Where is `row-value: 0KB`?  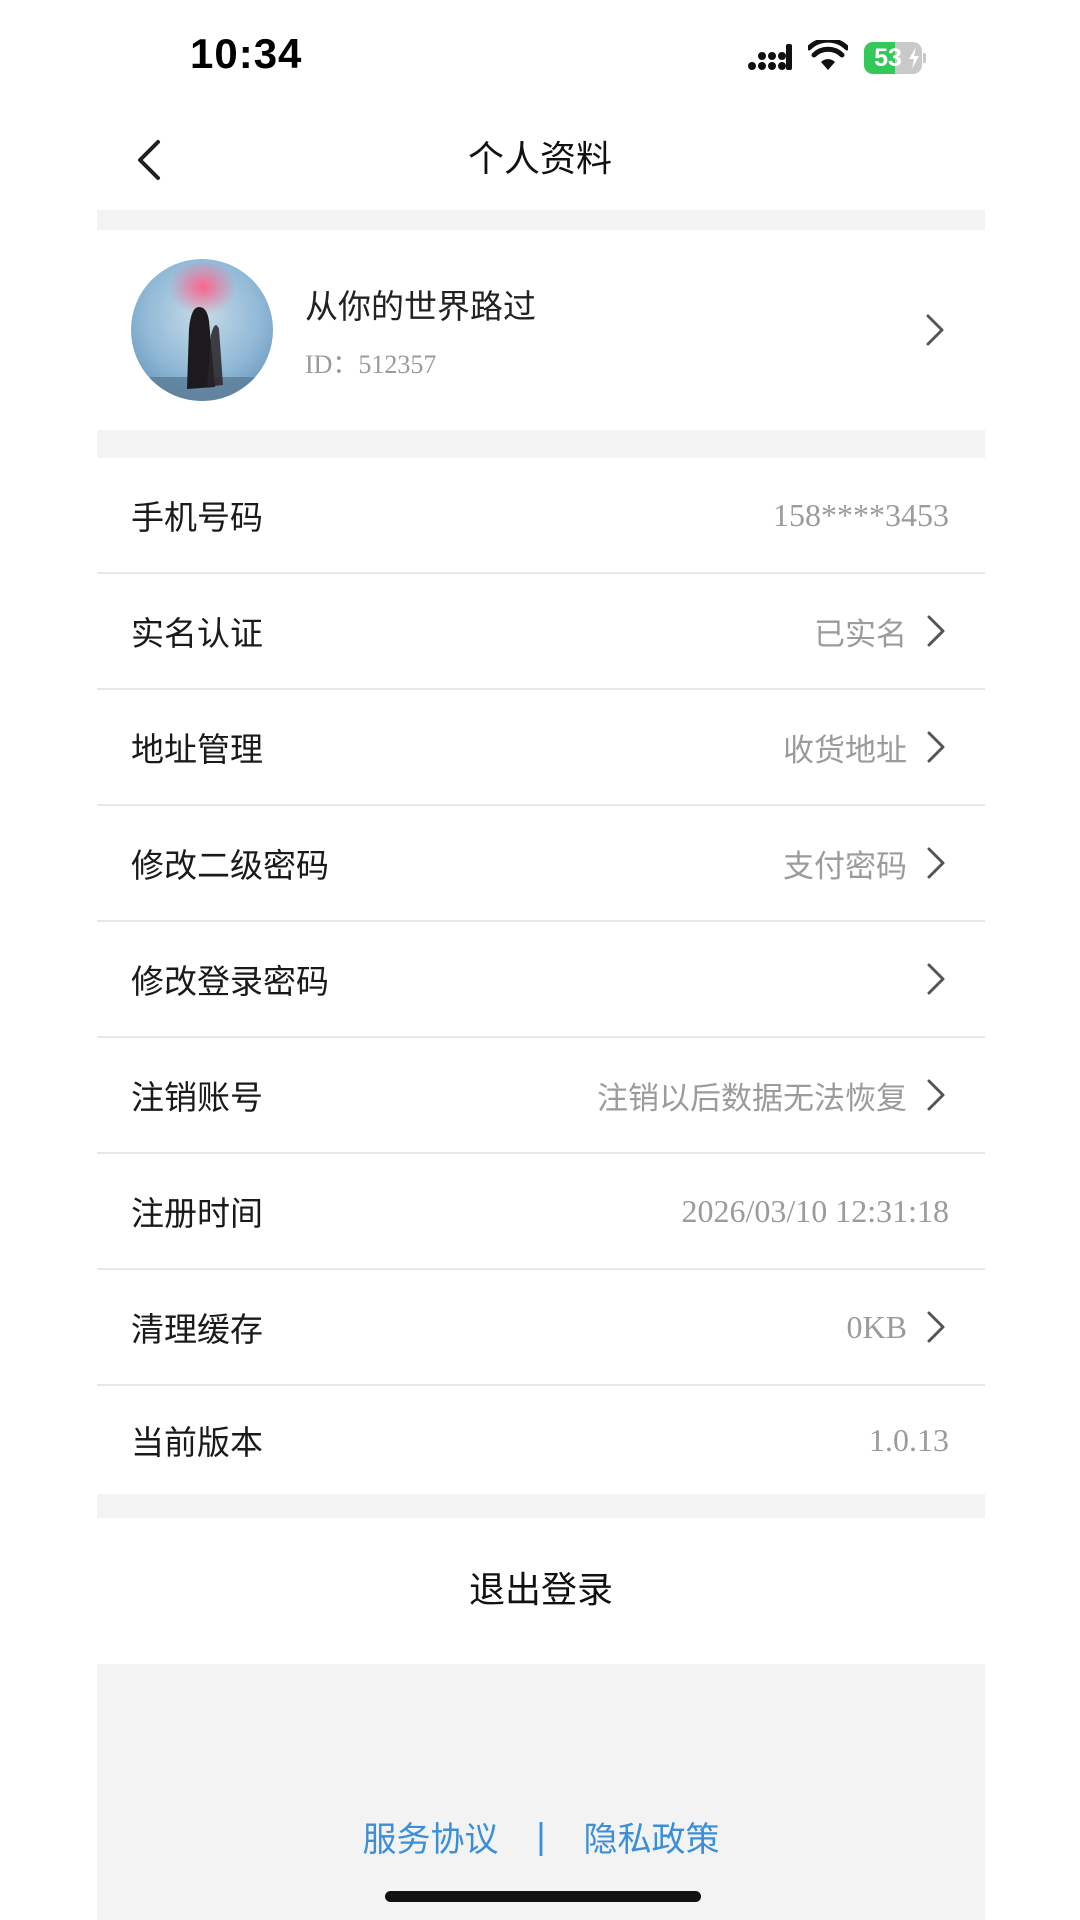 row-value: 0KB is located at coordinates (876, 1326).